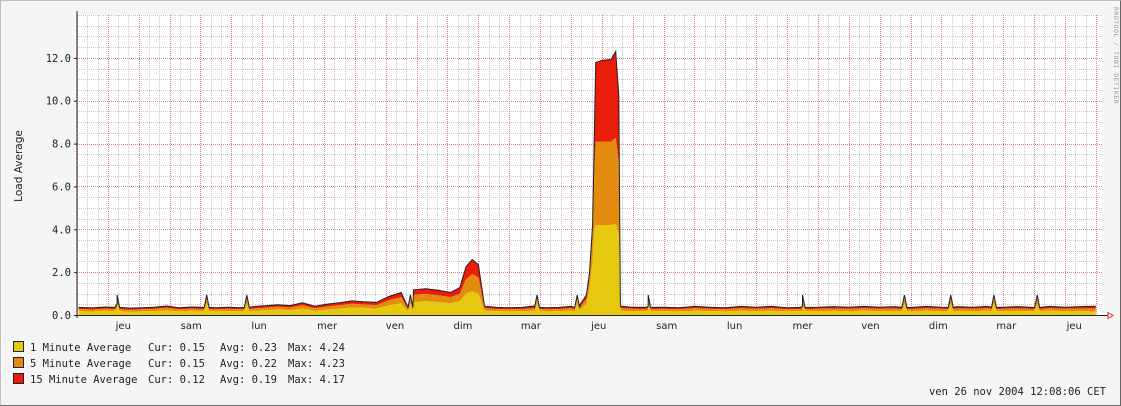  I want to click on legend-swatch-5min, so click(18, 362).